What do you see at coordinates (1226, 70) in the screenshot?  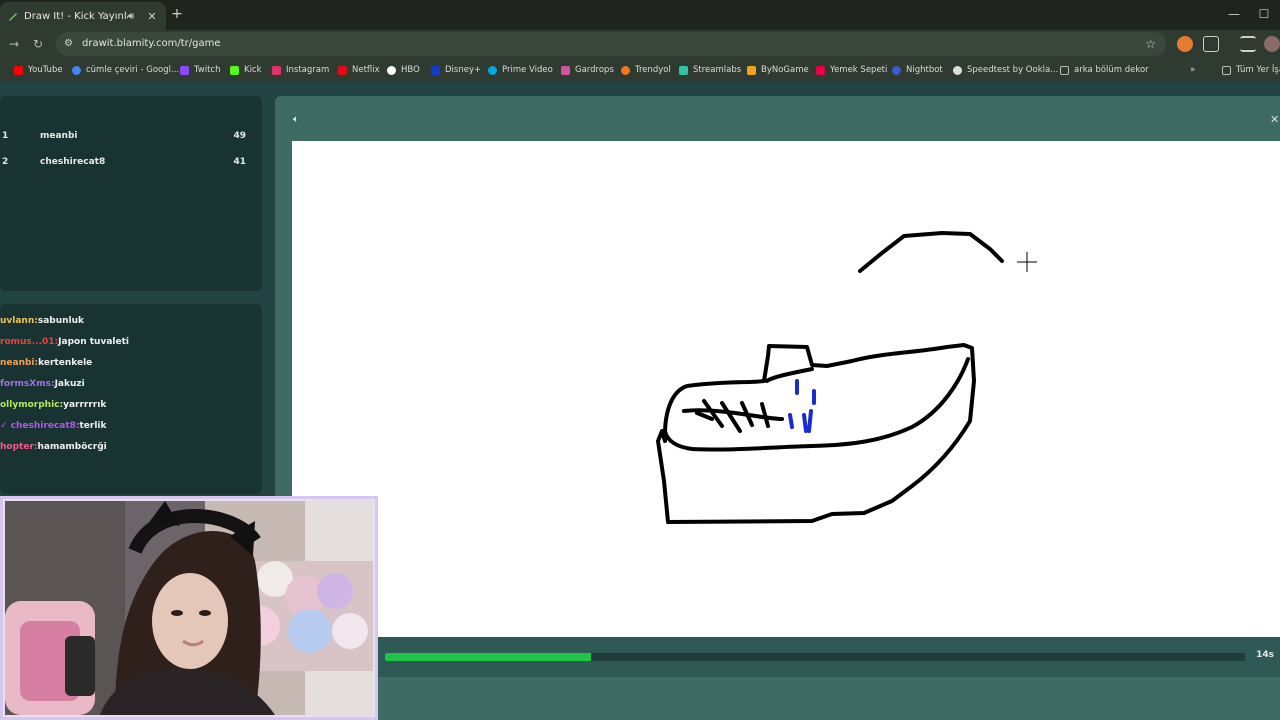 I see `folder-icon` at bounding box center [1226, 70].